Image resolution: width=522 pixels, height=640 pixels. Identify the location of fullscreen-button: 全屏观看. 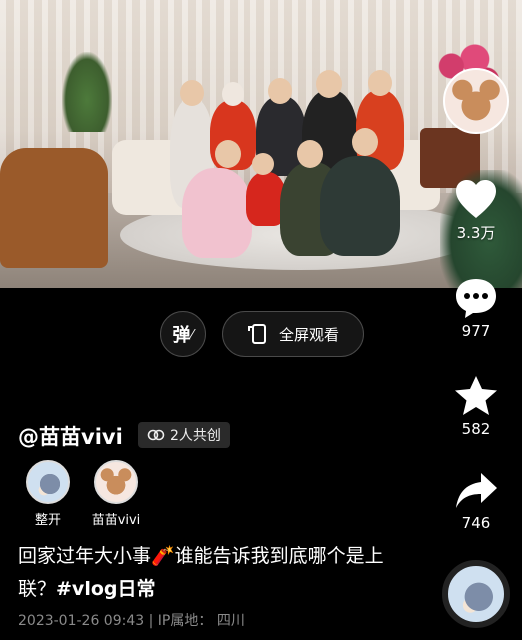
(293, 334).